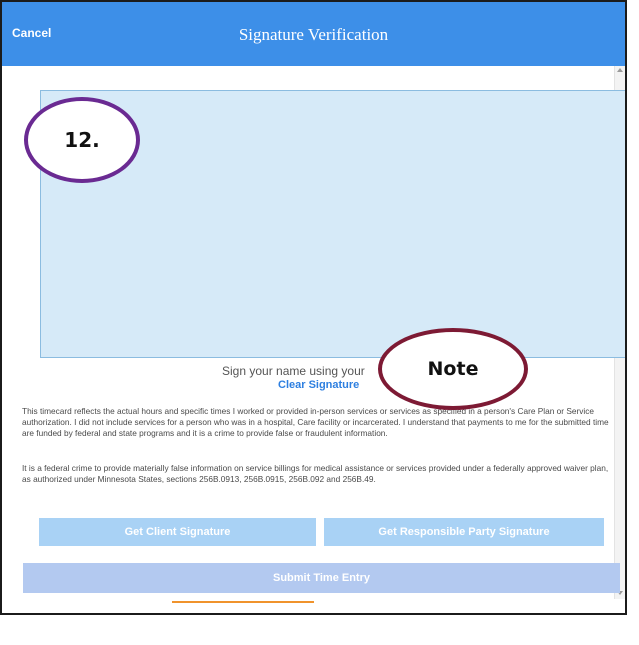 The width and height of the screenshot is (639, 645). I want to click on scroll-up-arrow-icon, so click(620, 70).